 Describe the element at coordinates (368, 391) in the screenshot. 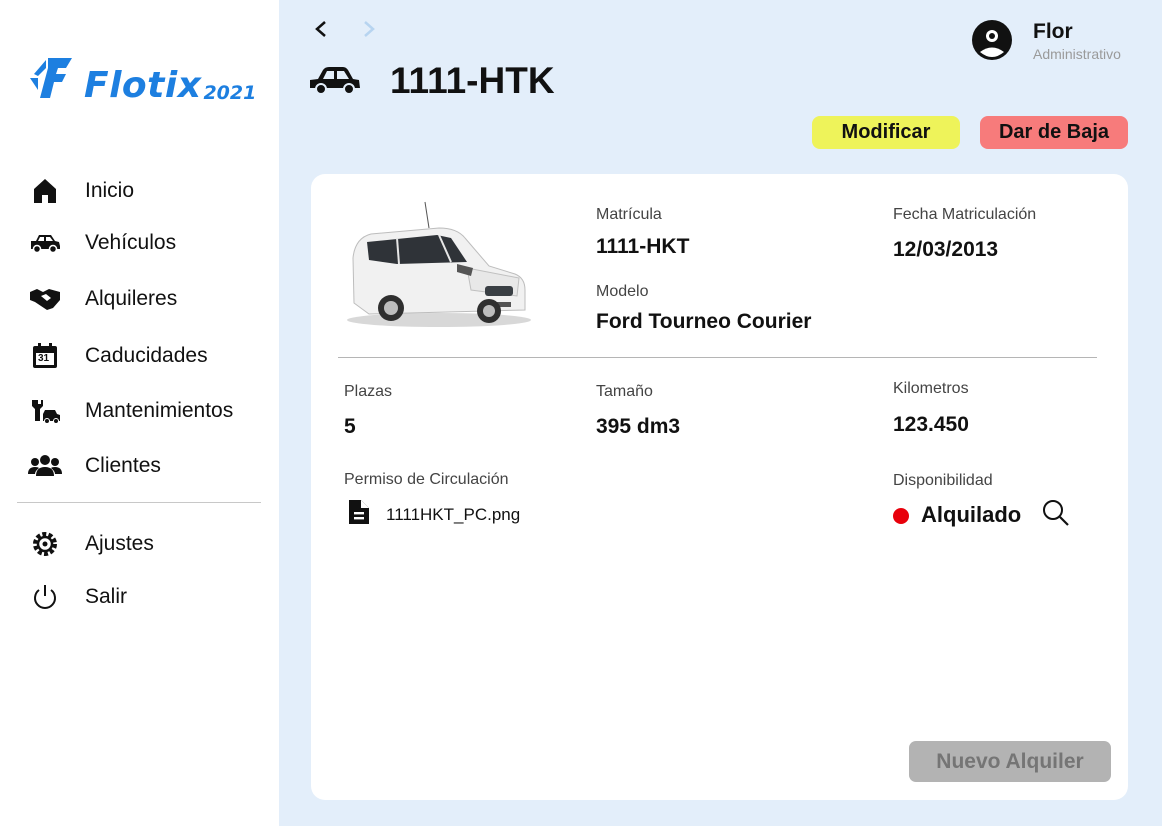

I see `seats-label: Plazas` at that location.